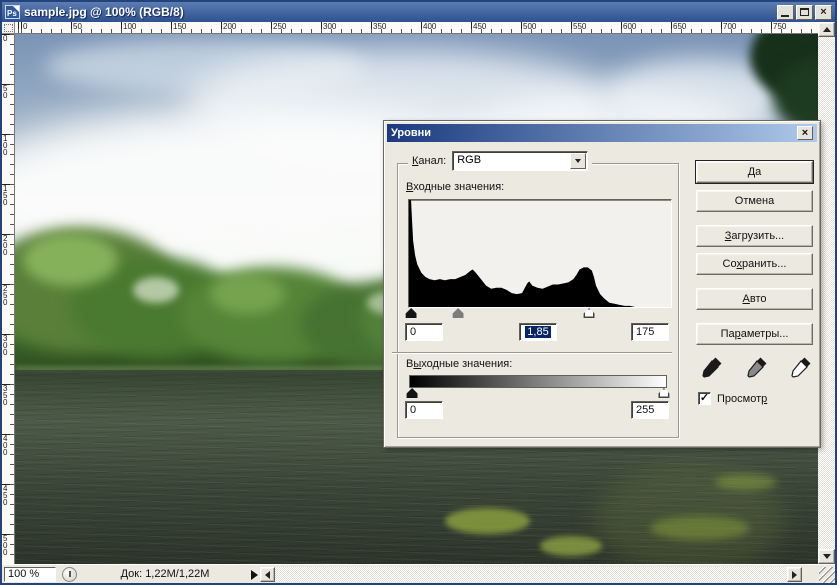  Describe the element at coordinates (455, 187) in the screenshot. I see `input-values-label: Входные значения:` at that location.